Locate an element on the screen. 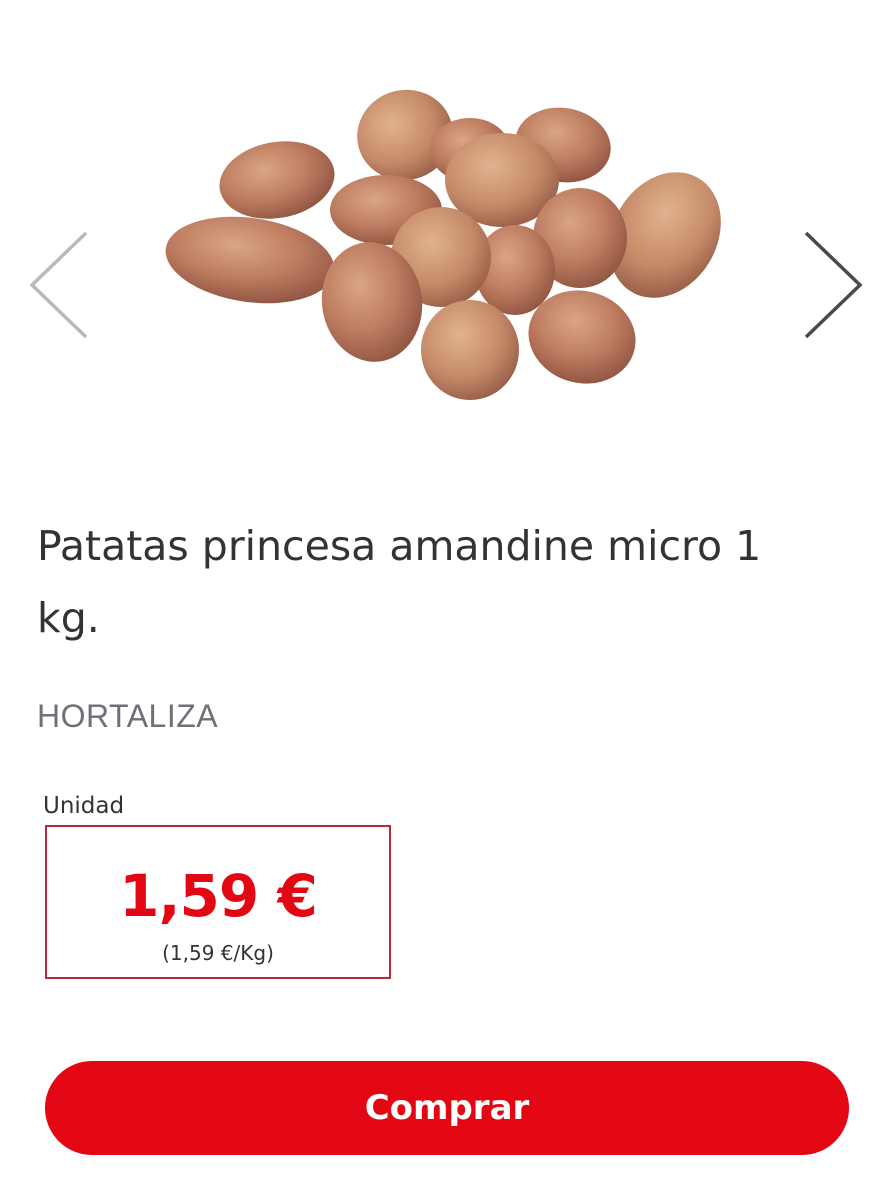  product-category: HORTALIZA is located at coordinates (128, 716).